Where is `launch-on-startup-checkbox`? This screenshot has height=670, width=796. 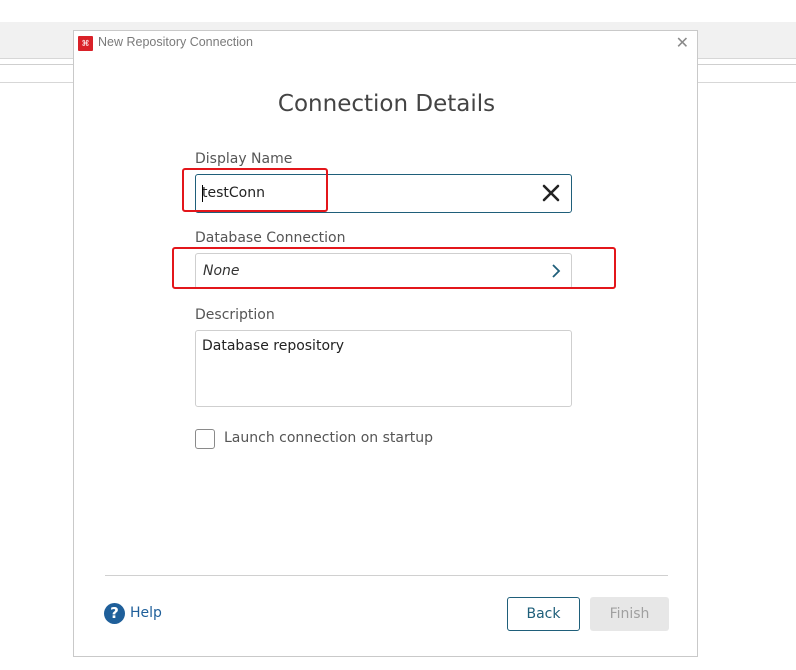 launch-on-startup-checkbox is located at coordinates (205, 439).